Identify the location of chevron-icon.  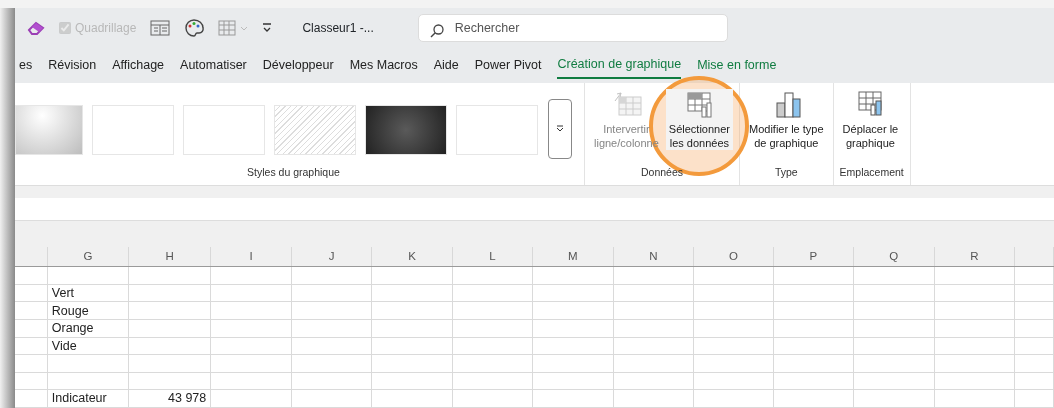
(560, 128).